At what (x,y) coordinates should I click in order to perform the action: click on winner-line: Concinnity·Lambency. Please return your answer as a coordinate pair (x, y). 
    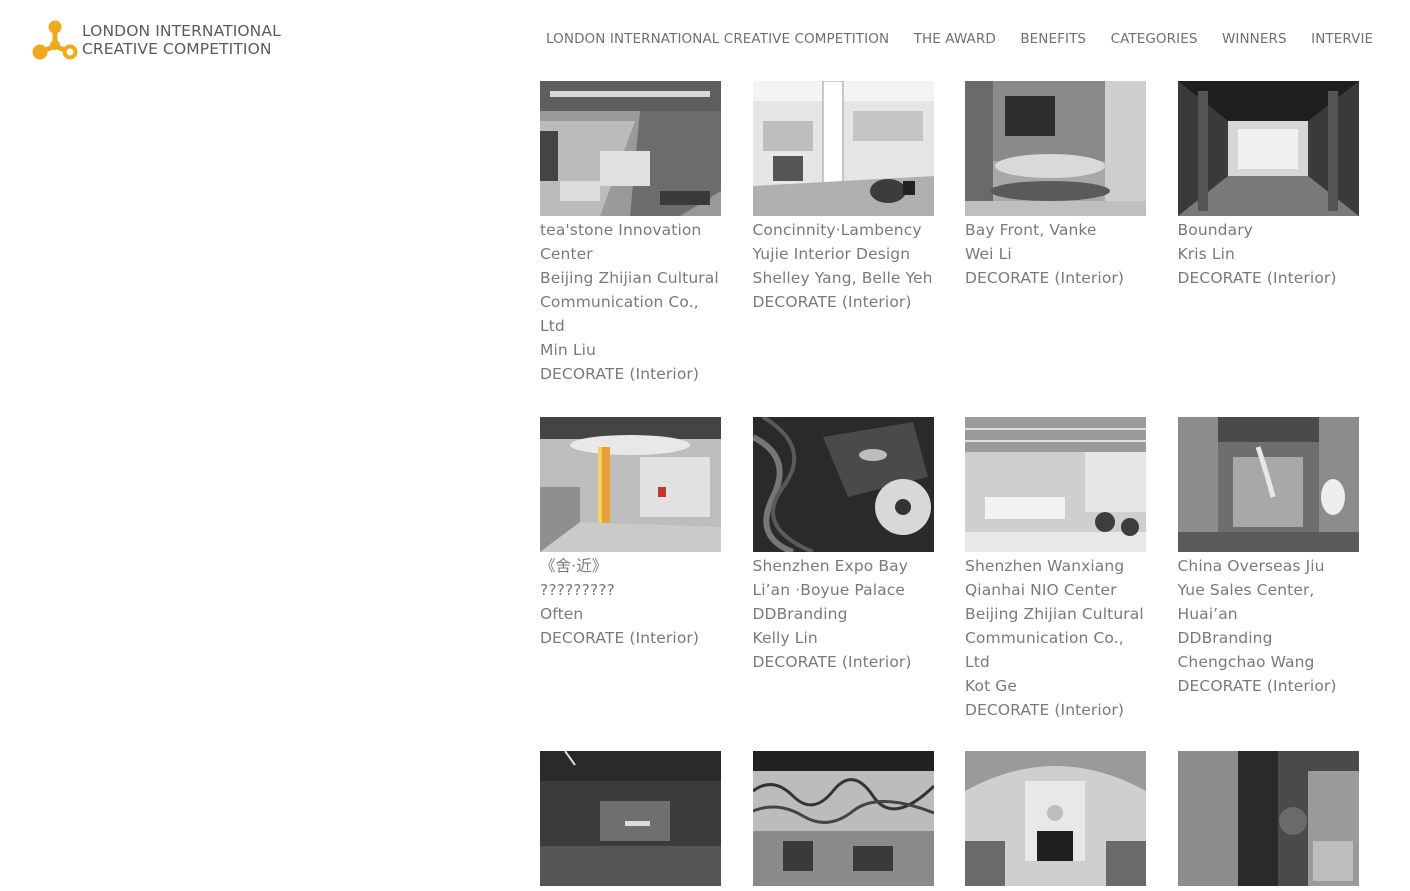
    Looking at the image, I should click on (837, 230).